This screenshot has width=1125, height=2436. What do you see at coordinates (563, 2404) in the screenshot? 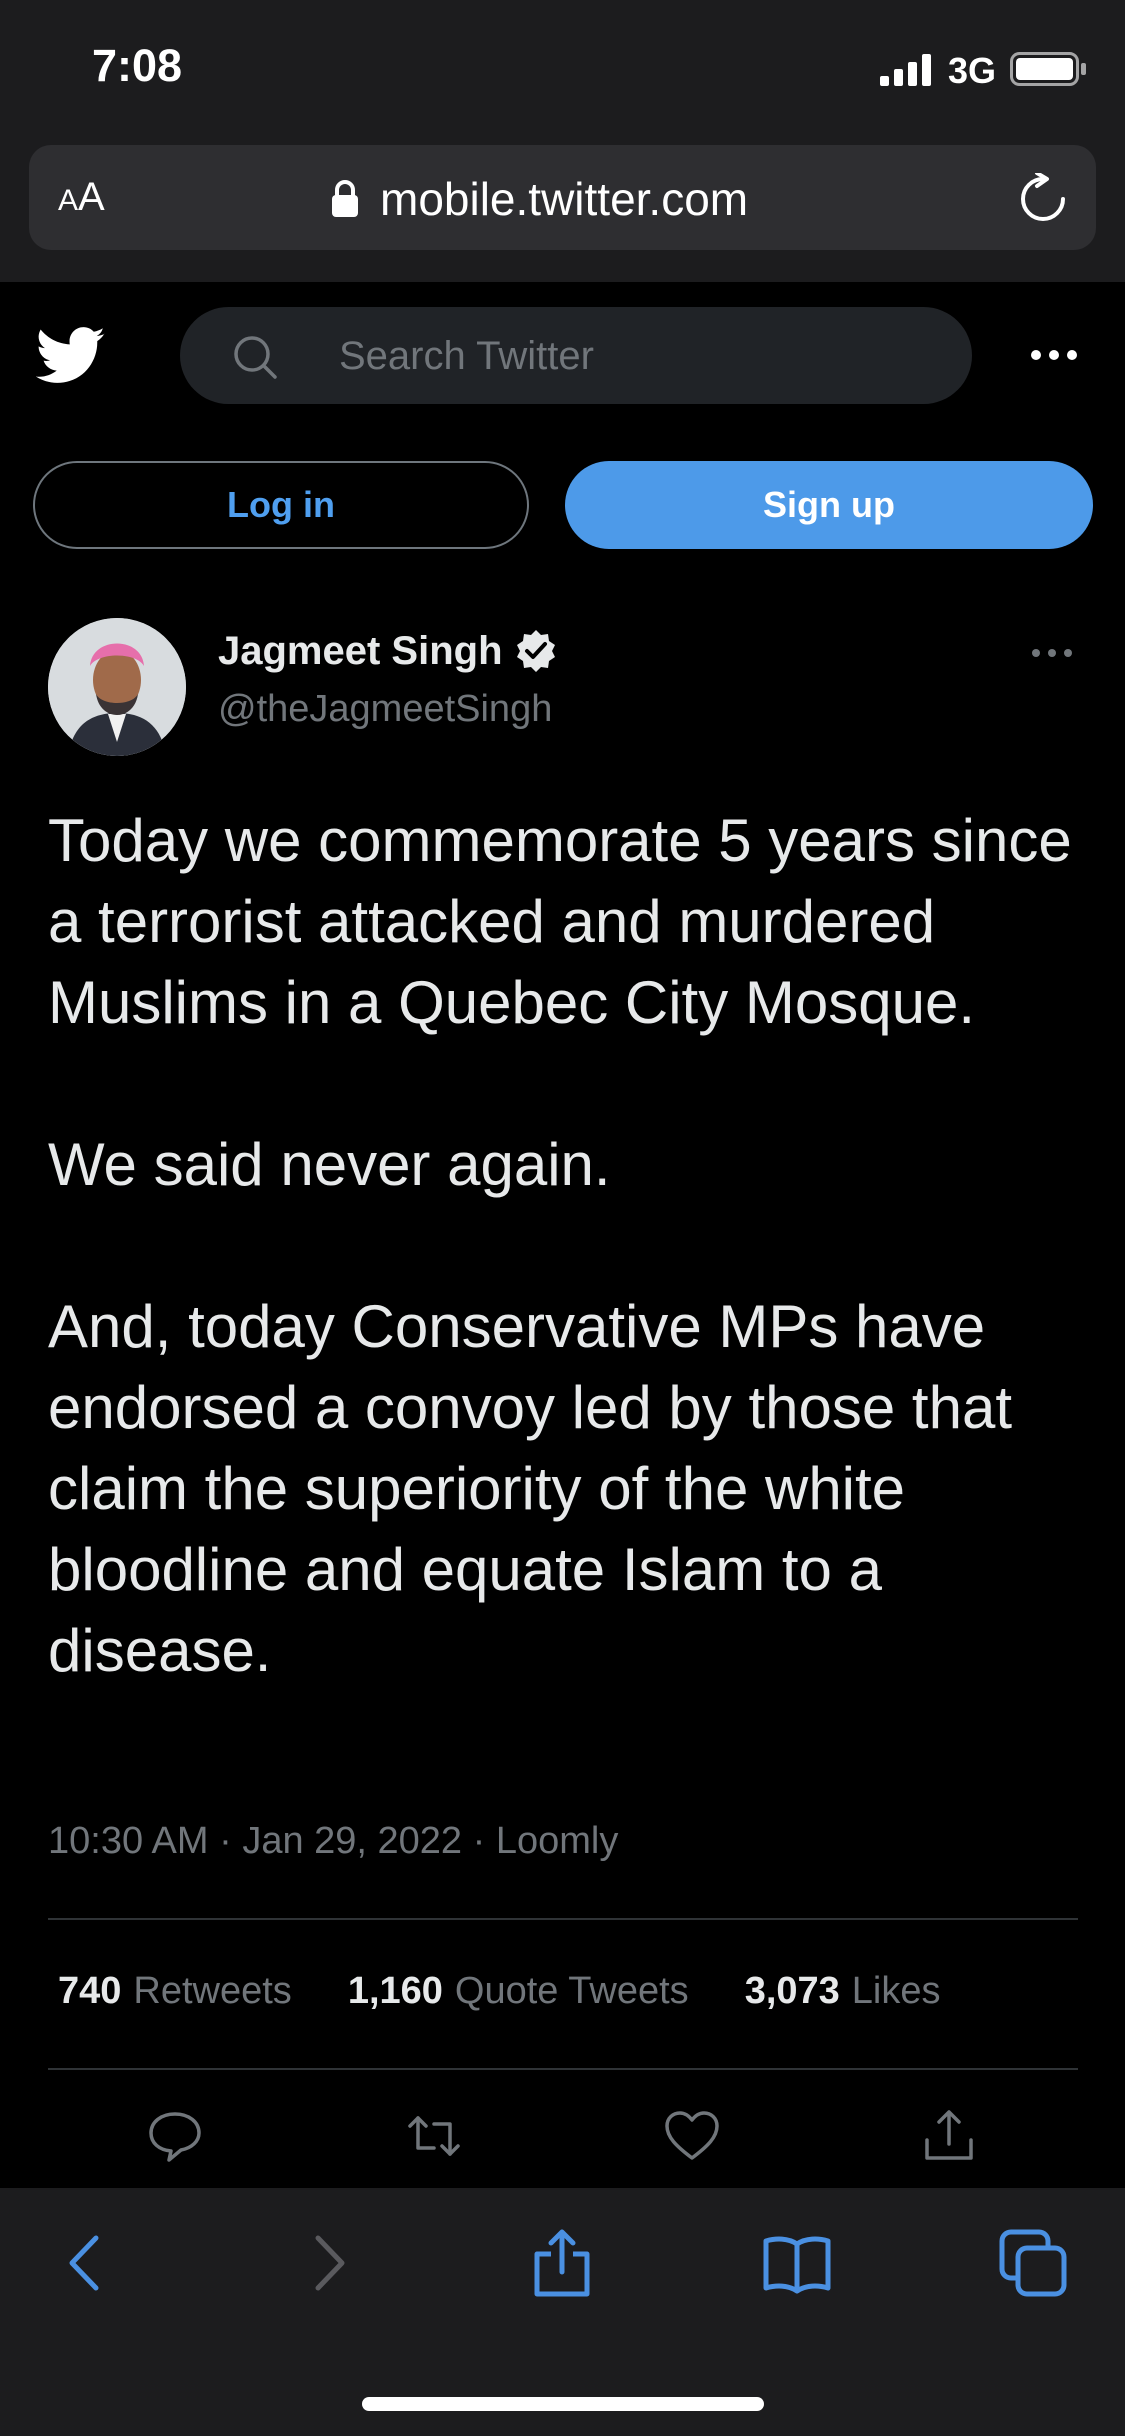
I see `home-indicator` at bounding box center [563, 2404].